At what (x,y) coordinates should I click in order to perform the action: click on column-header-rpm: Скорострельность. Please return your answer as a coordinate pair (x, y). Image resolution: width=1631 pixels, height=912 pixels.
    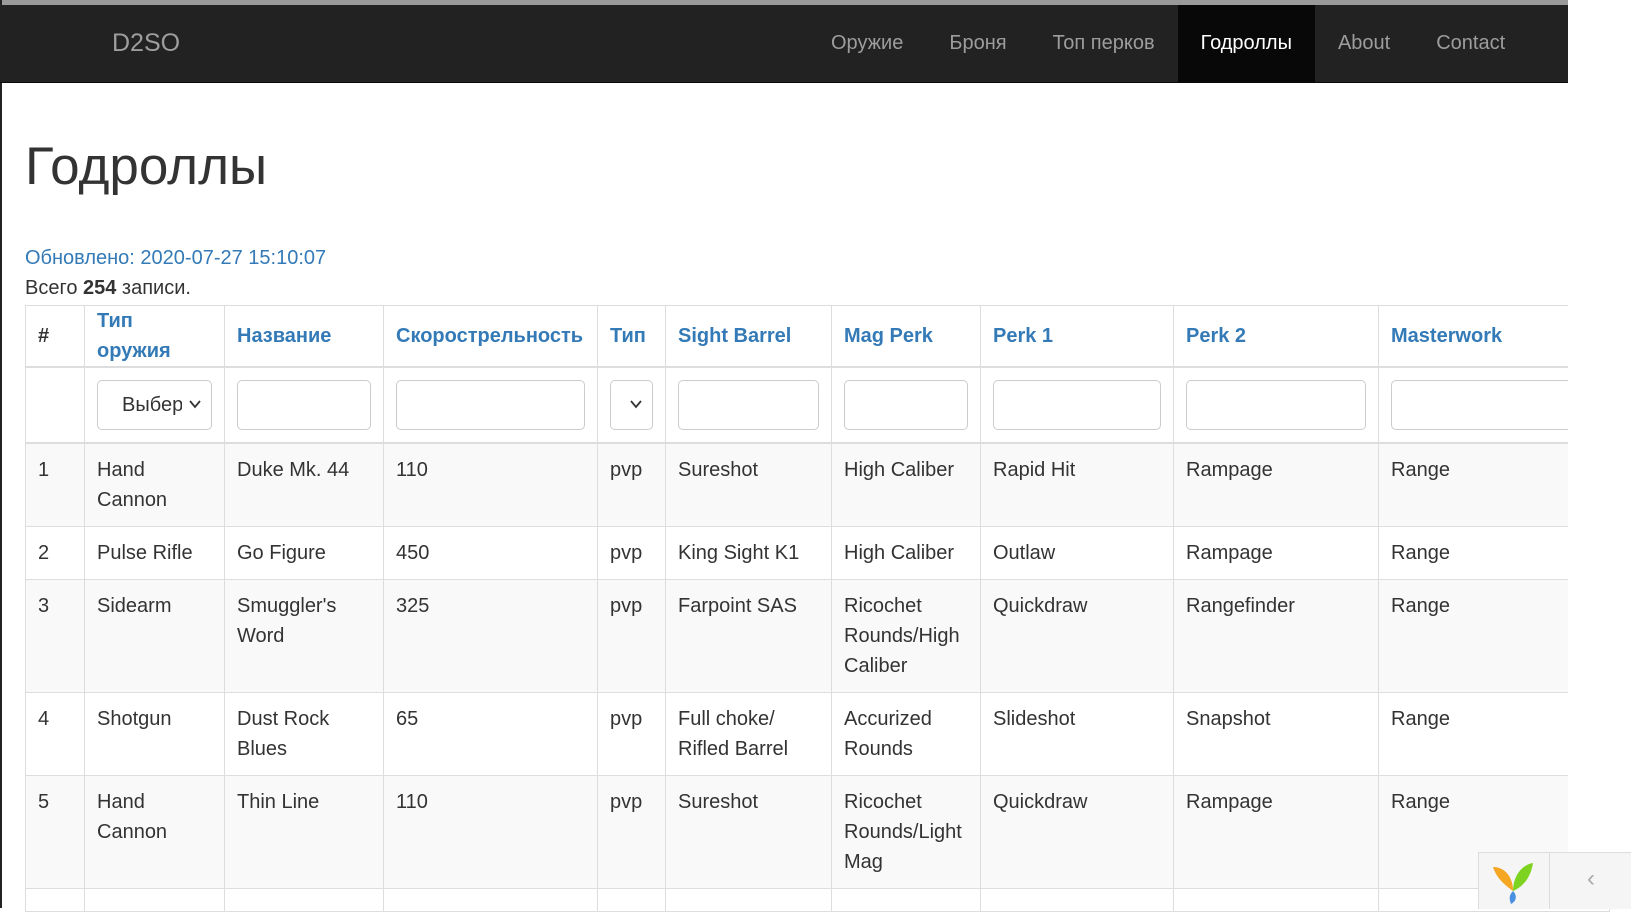
    Looking at the image, I should click on (490, 336).